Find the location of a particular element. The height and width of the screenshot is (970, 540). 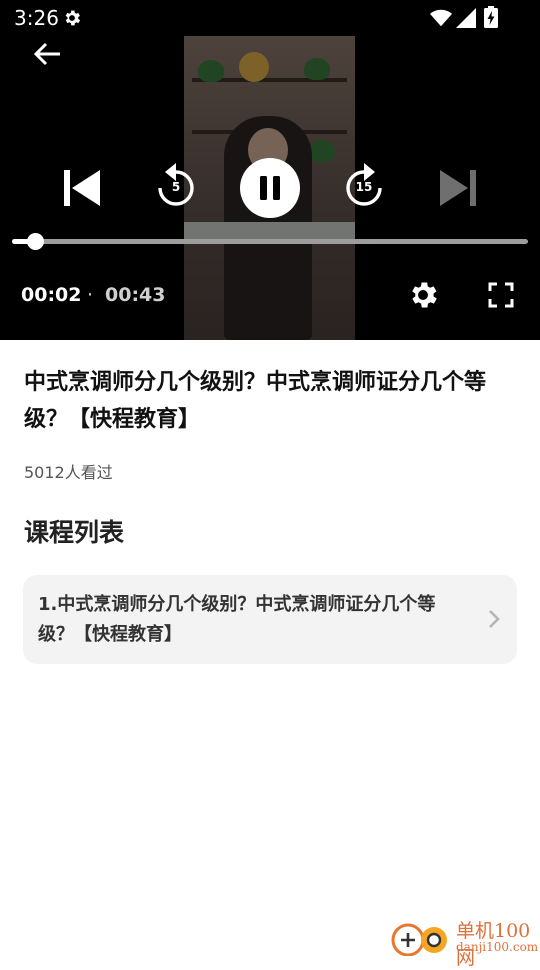

pause-icon is located at coordinates (270, 188).